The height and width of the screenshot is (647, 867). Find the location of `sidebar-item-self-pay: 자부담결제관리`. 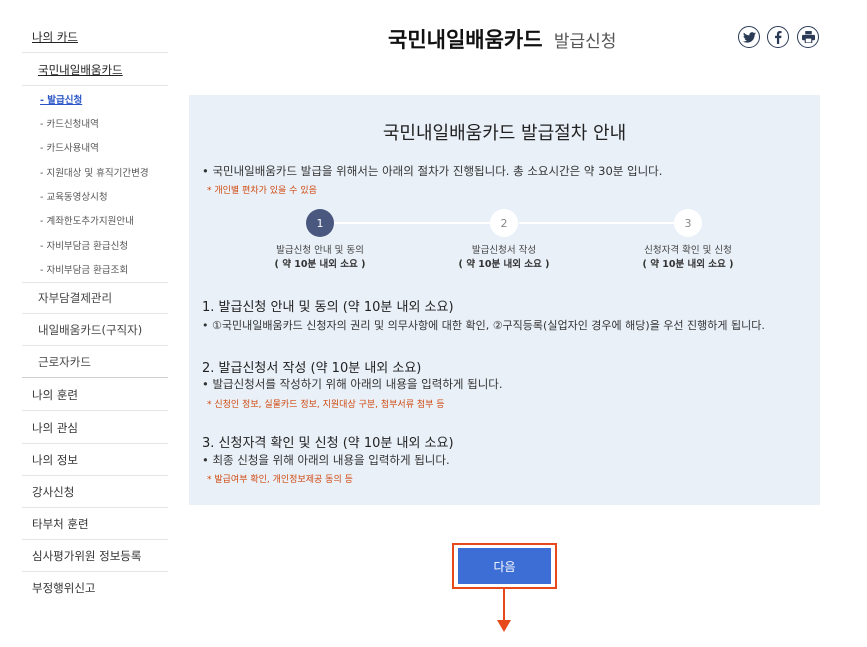

sidebar-item-self-pay: 자부담결제관리 is located at coordinates (75, 298).